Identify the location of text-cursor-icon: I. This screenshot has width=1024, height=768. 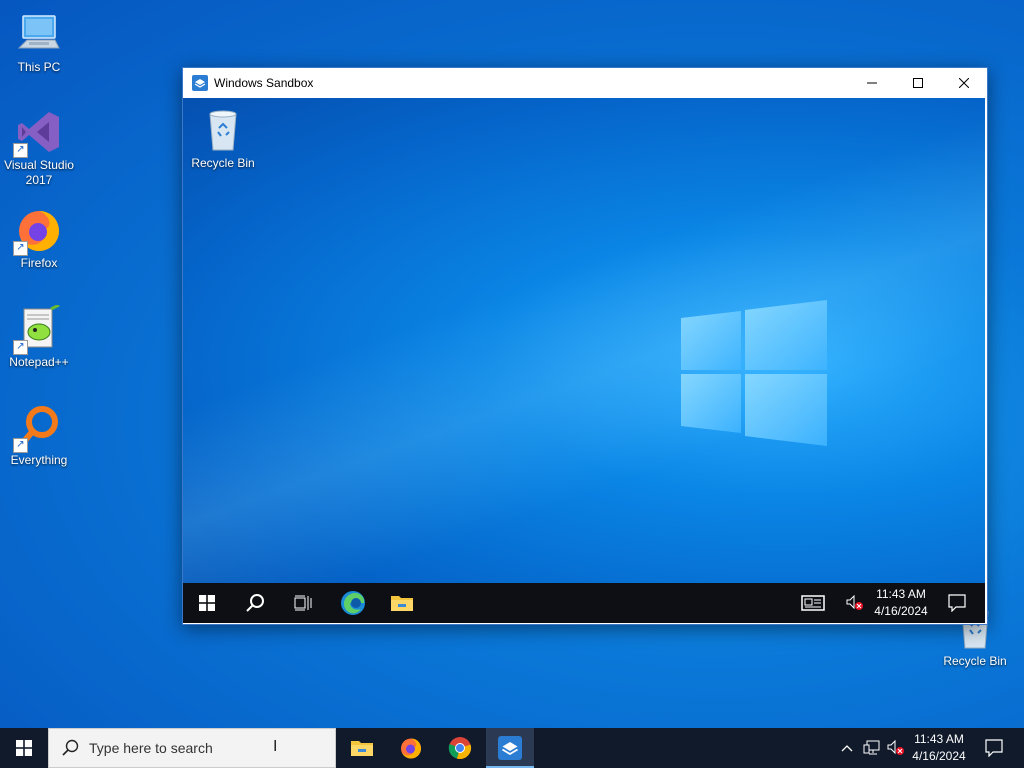
(275, 746).